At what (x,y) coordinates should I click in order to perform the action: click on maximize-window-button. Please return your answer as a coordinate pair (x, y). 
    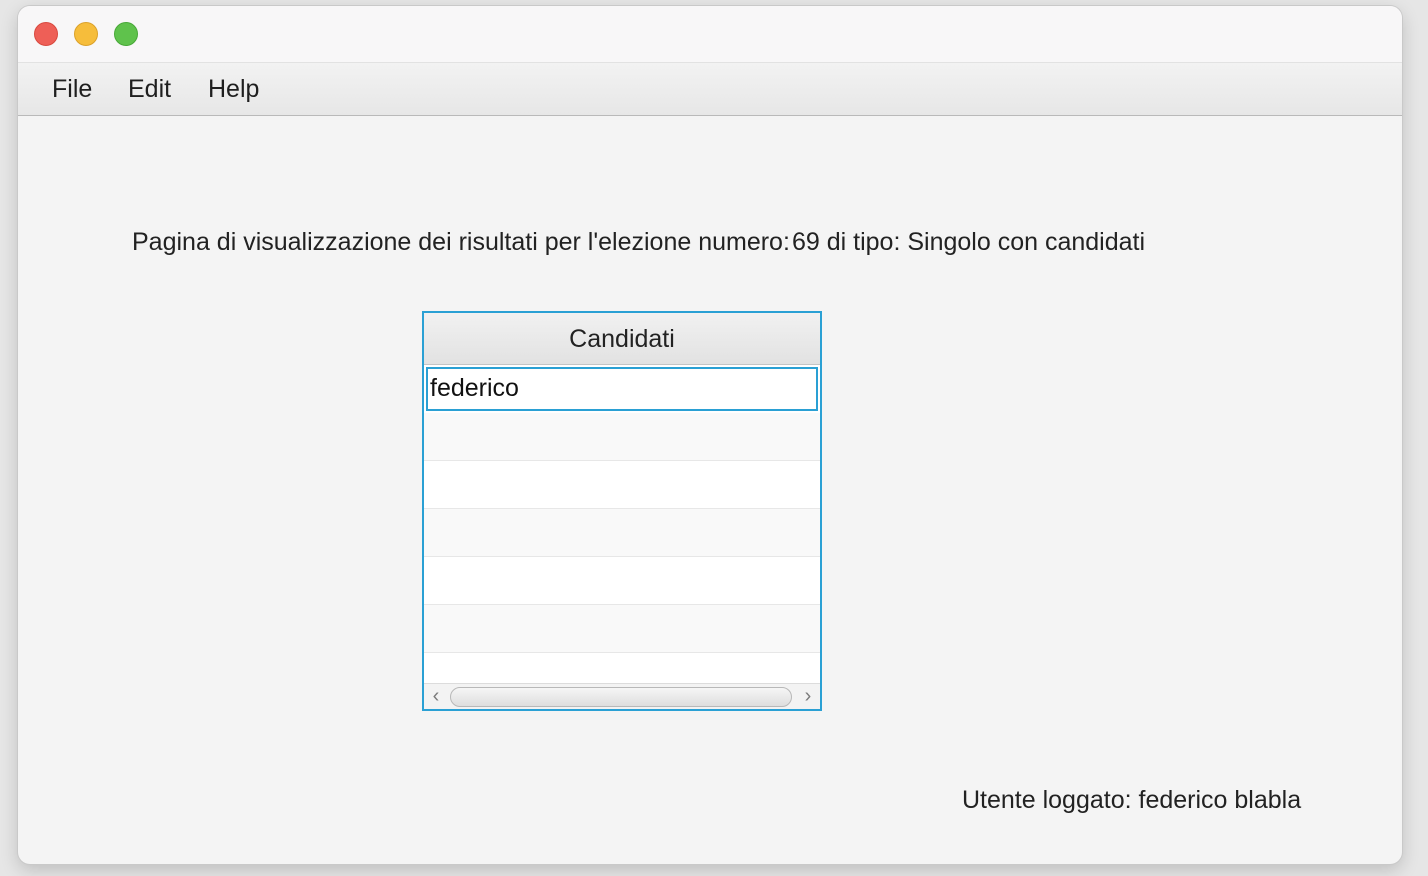
    Looking at the image, I should click on (126, 34).